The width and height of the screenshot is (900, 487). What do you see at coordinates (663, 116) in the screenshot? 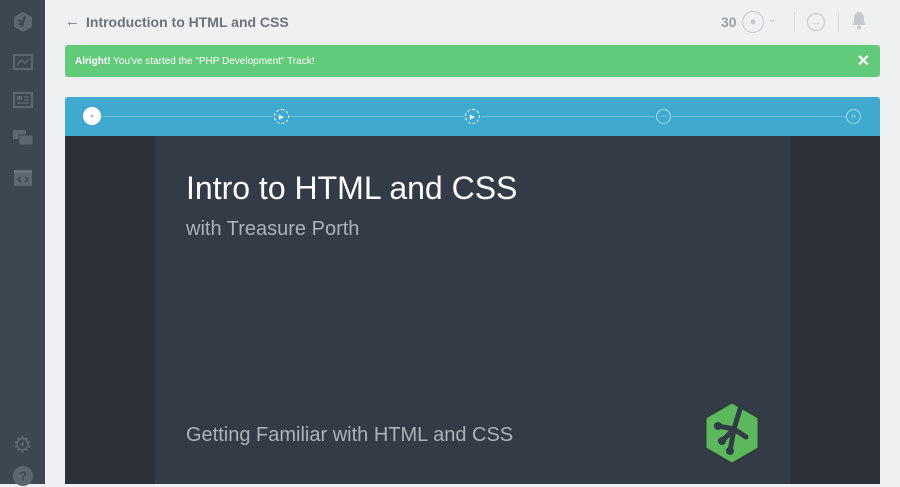
I see `step-quiz-icon: ···` at bounding box center [663, 116].